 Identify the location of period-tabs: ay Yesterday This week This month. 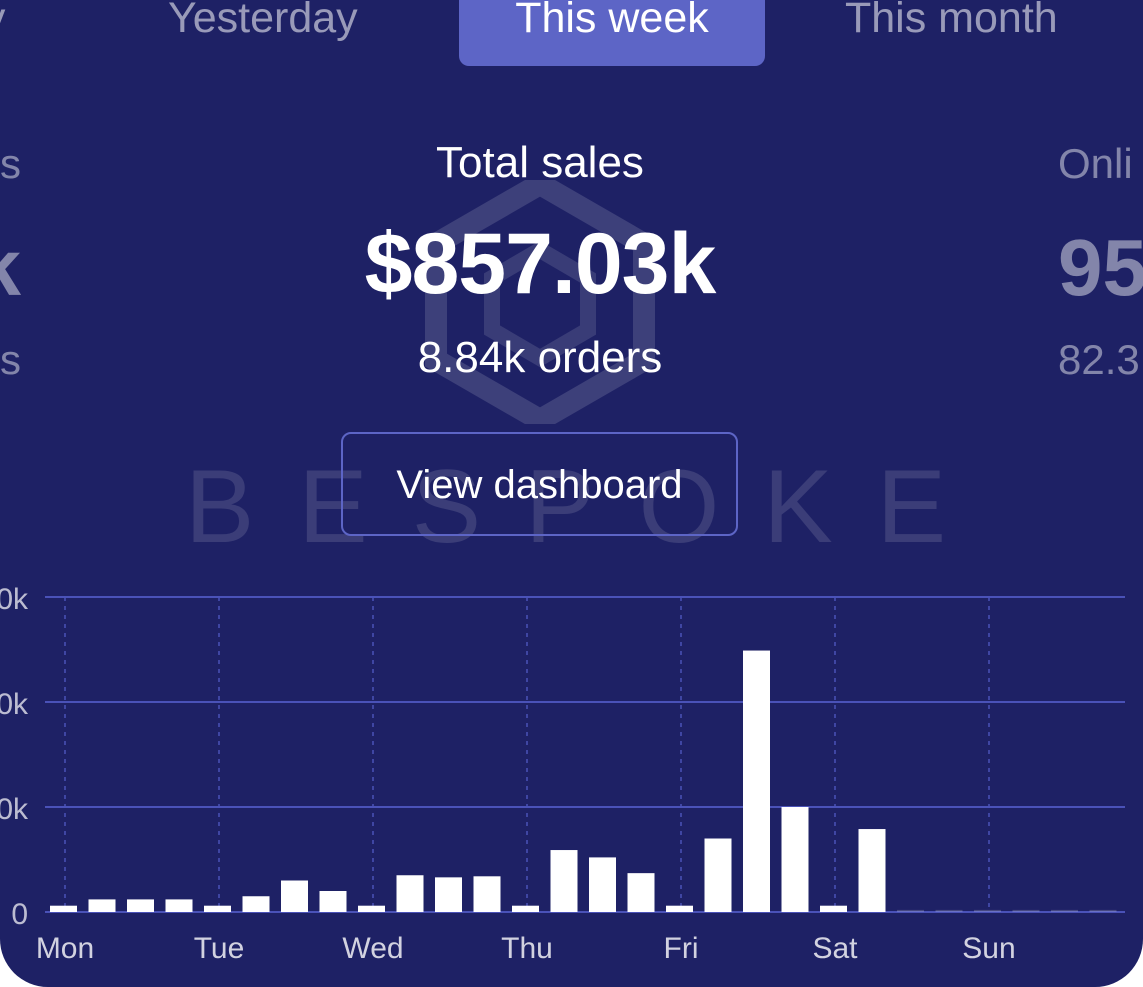
(571, 35).